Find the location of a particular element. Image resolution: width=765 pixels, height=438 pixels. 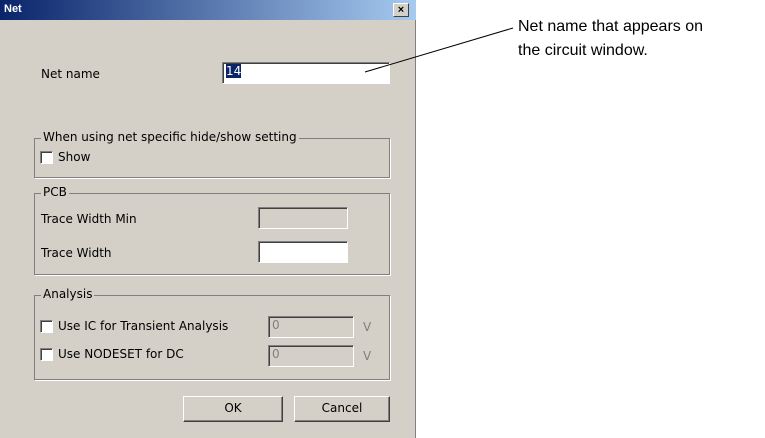

callout-line is located at coordinates (439, 50).